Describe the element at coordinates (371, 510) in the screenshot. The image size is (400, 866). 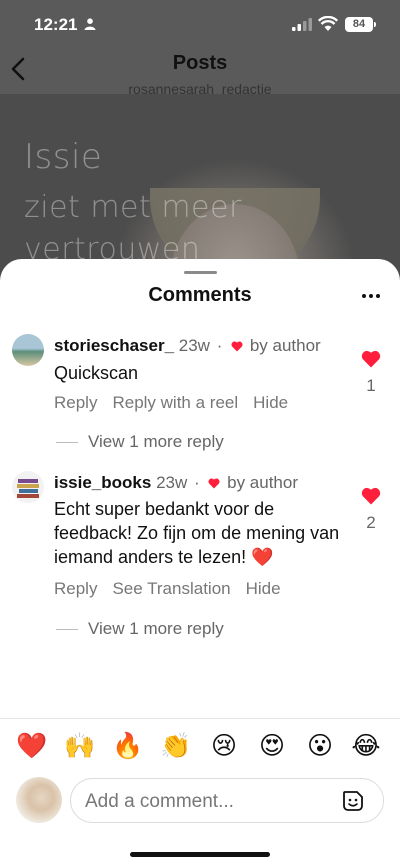
I see `like-control: 2` at that location.